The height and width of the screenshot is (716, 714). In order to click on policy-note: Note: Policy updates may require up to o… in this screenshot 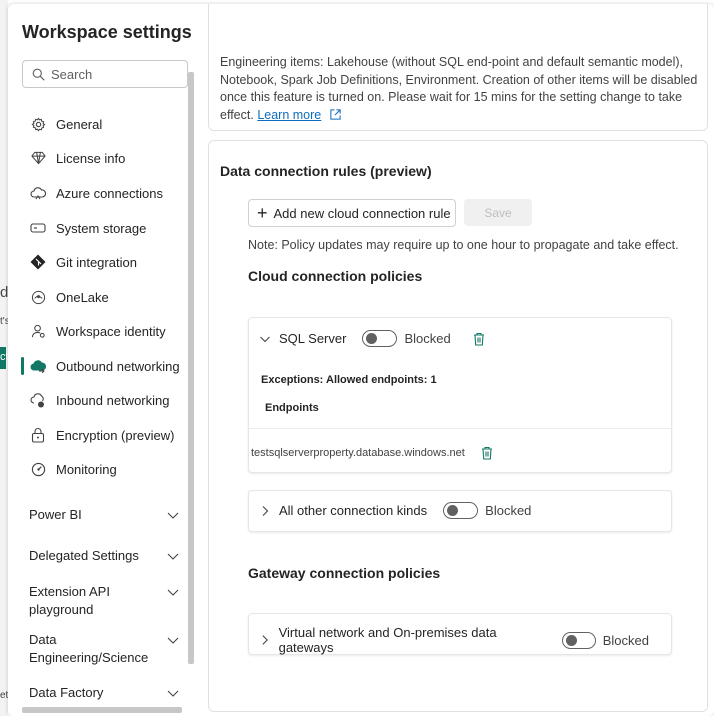, I will do `click(463, 245)`.